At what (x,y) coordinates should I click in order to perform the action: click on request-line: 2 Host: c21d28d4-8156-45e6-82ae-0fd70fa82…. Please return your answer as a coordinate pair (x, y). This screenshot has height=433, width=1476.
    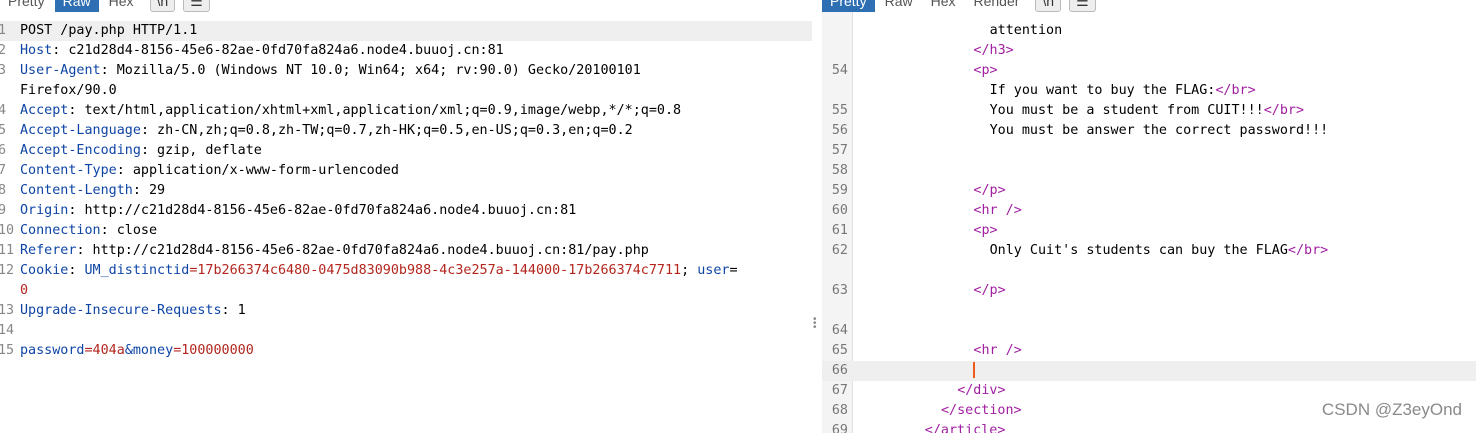
    Looking at the image, I should click on (406, 51).